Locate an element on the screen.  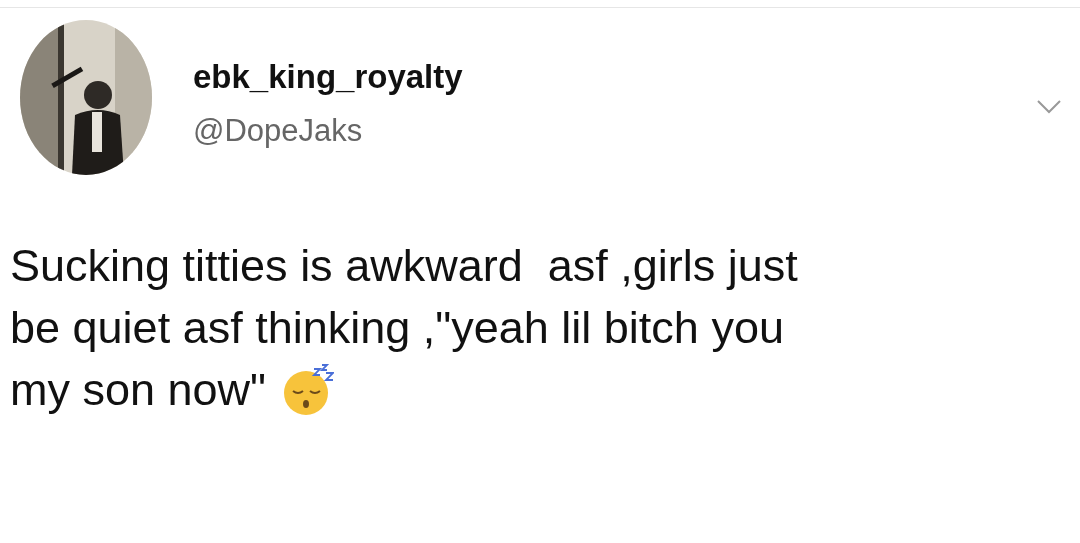
chevron-down-icon is located at coordinates (1049, 107).